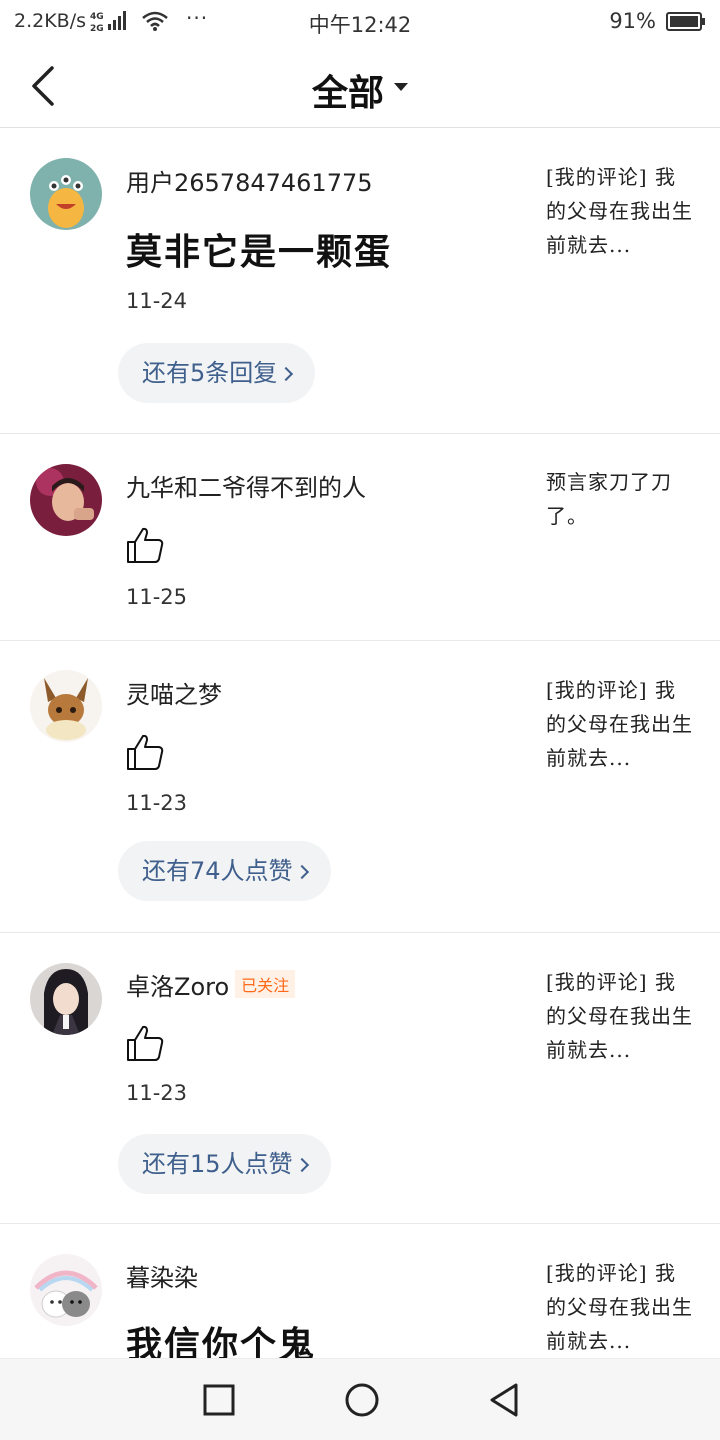  I want to click on home-icon, so click(362, 1401).